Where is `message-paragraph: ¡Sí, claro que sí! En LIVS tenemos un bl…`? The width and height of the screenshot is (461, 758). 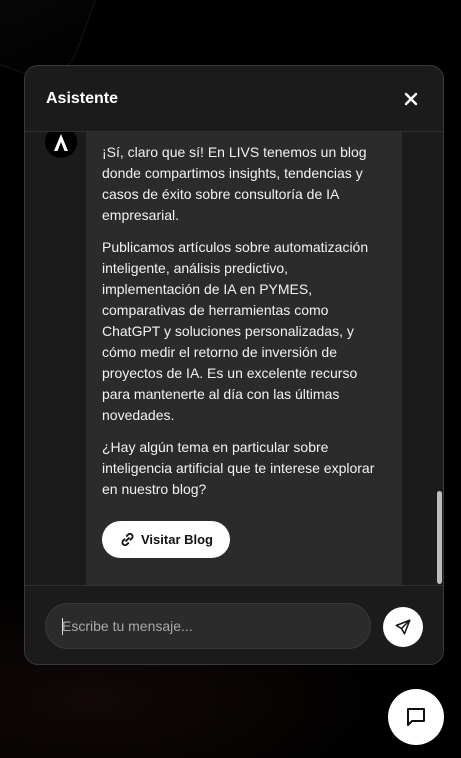 message-paragraph: ¡Sí, claro que sí! En LIVS tenemos un bl… is located at coordinates (234, 183).